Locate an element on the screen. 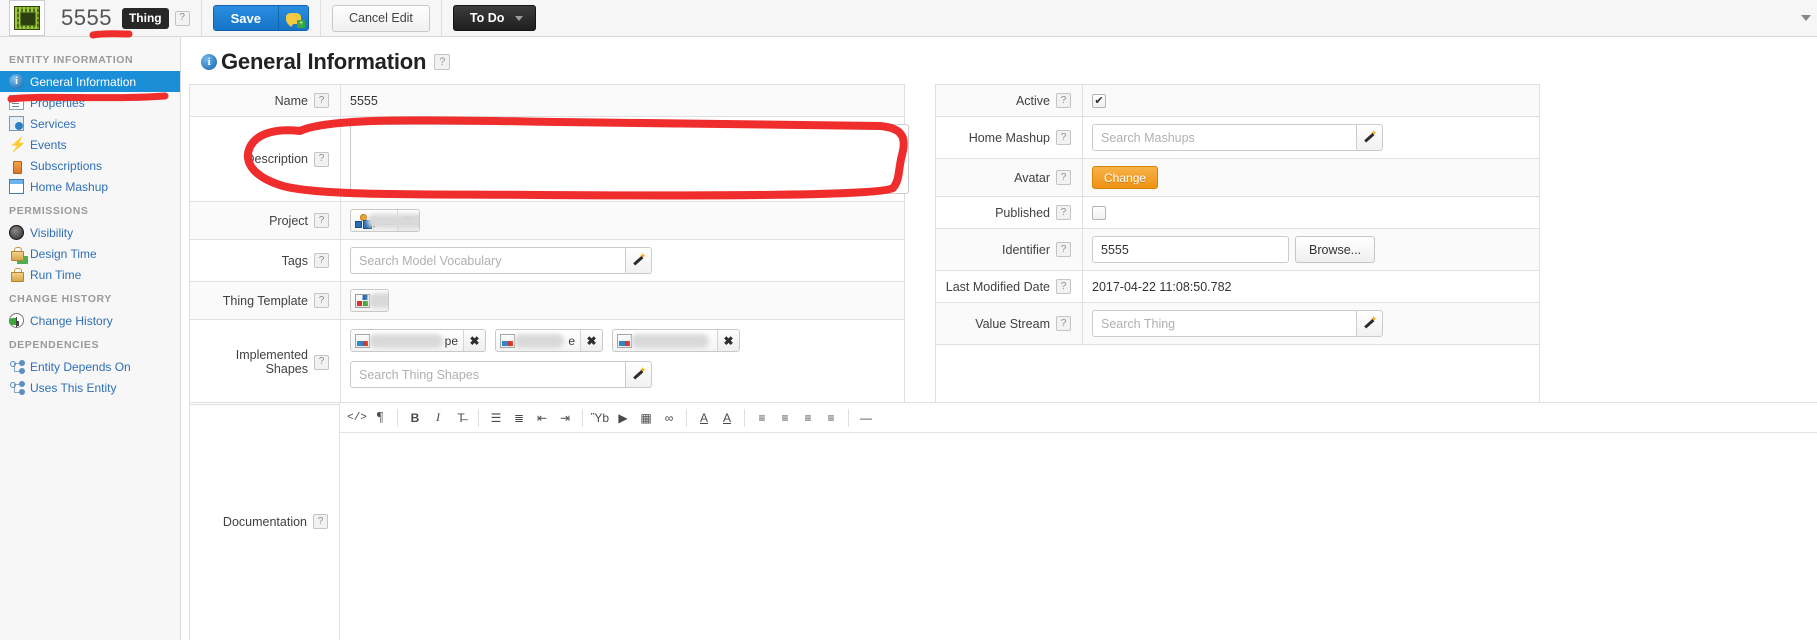 This screenshot has height=640, width=1817. cancel-edit-button: Cancel Edit is located at coordinates (380, 18).